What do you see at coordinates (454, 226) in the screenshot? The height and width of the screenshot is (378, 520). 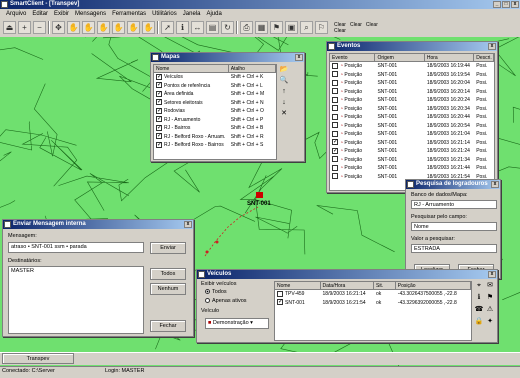 I see `campo-select: Nome` at bounding box center [454, 226].